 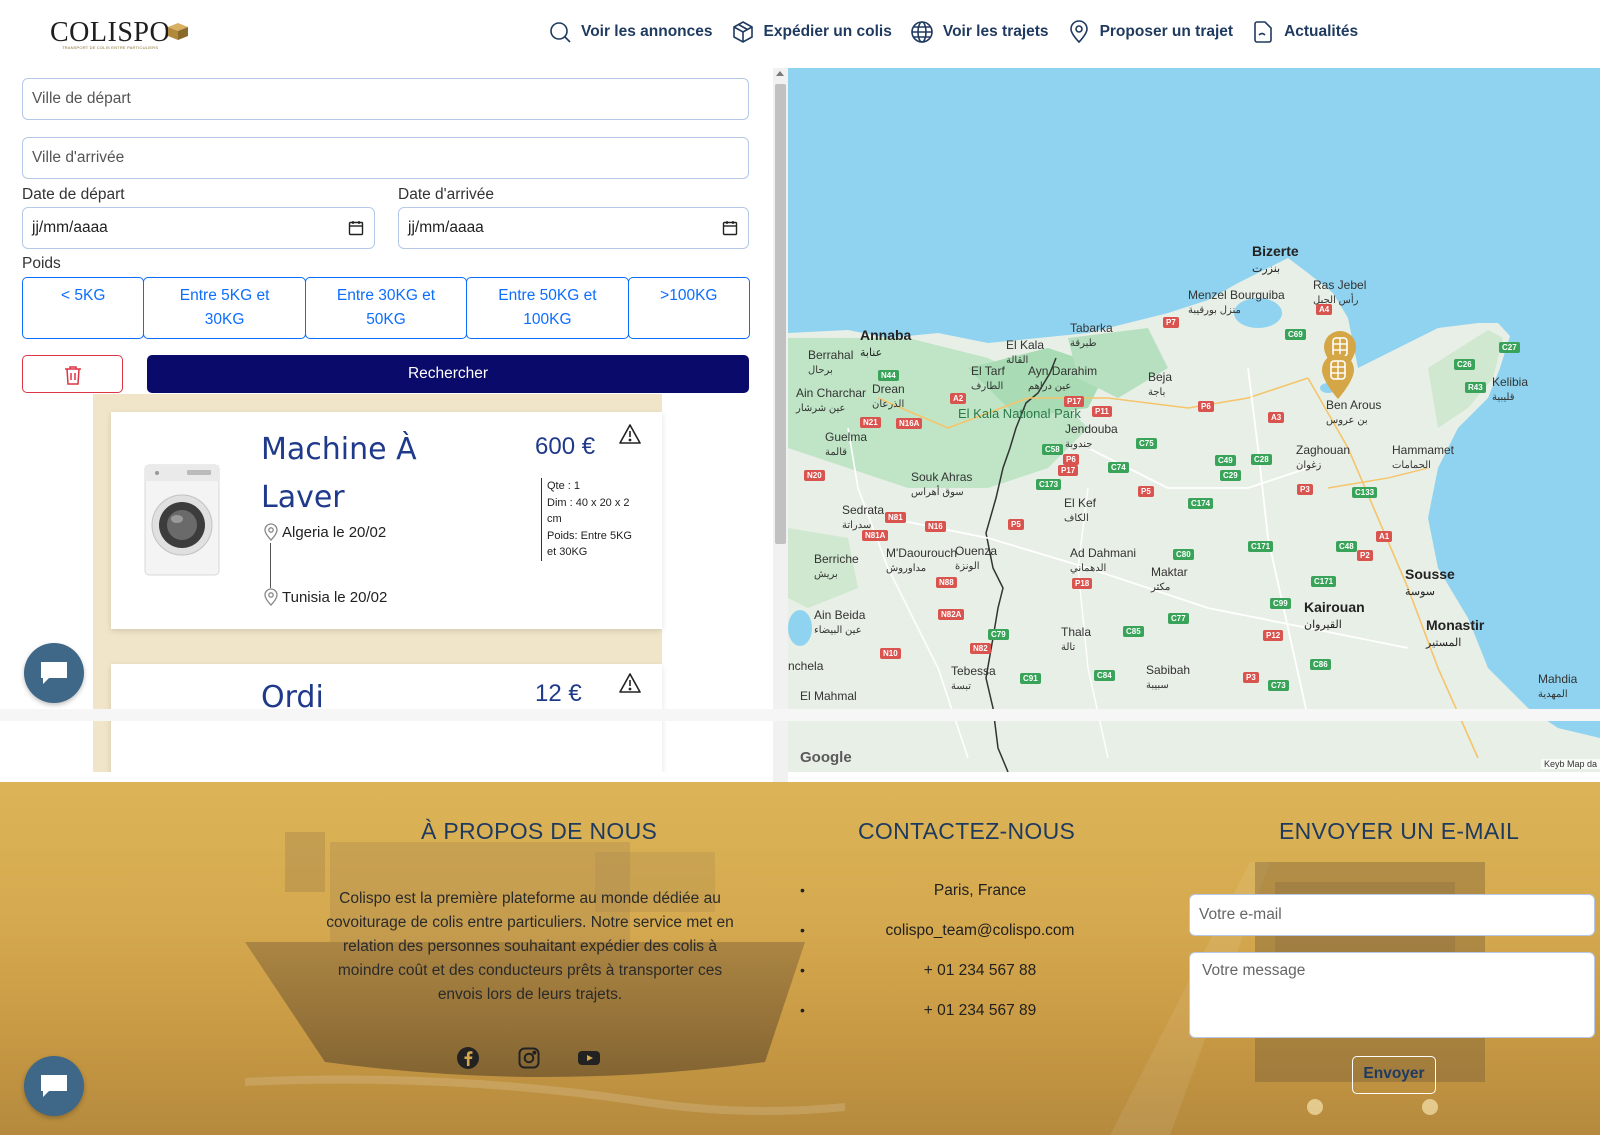 I want to click on road-badge: P12, so click(x=1273, y=635).